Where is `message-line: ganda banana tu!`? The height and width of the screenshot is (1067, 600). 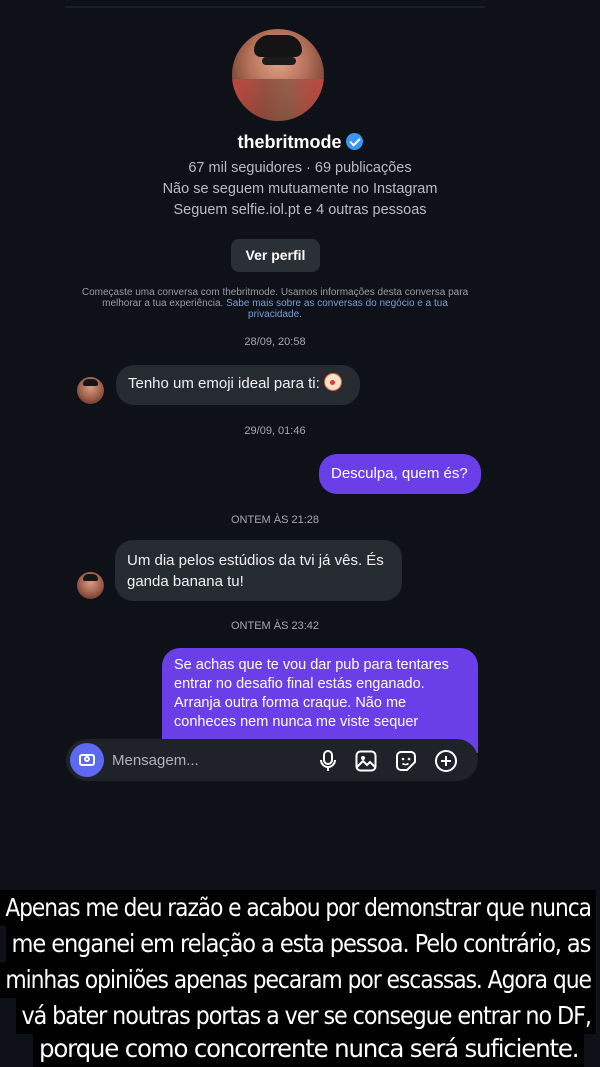 message-line: ganda banana tu! is located at coordinates (185, 581).